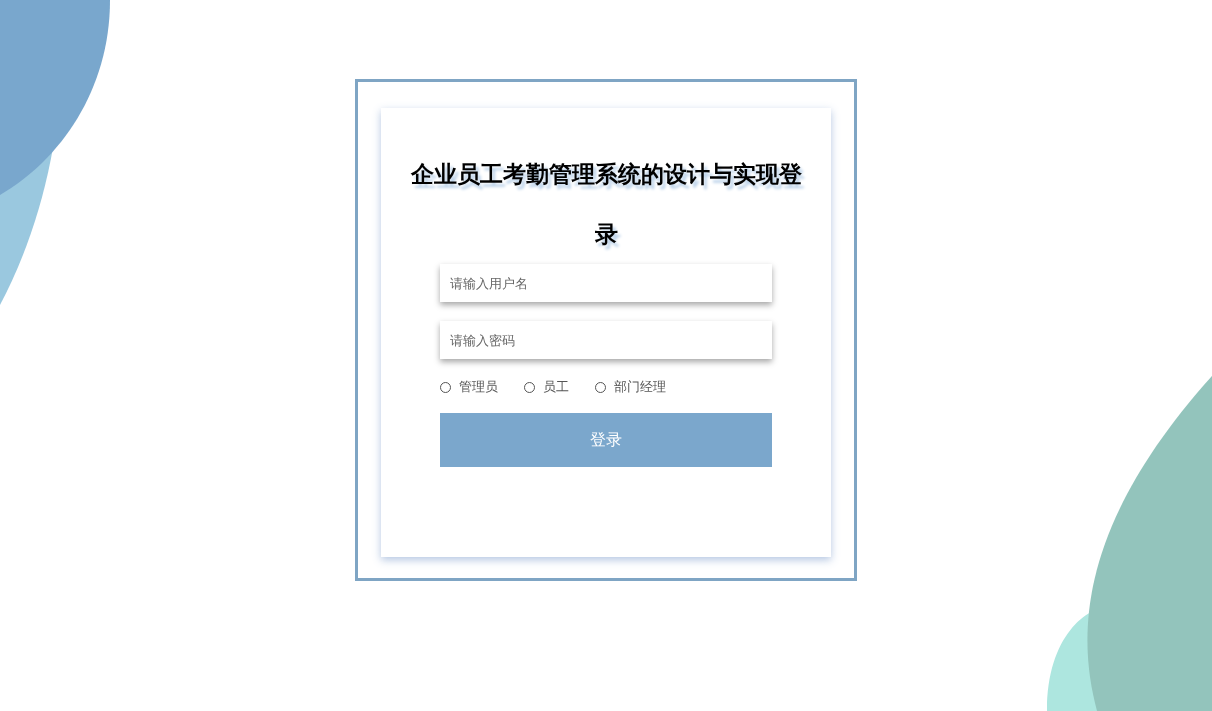 The height and width of the screenshot is (711, 1212). What do you see at coordinates (606, 440) in the screenshot?
I see `login-button: 登录` at bounding box center [606, 440].